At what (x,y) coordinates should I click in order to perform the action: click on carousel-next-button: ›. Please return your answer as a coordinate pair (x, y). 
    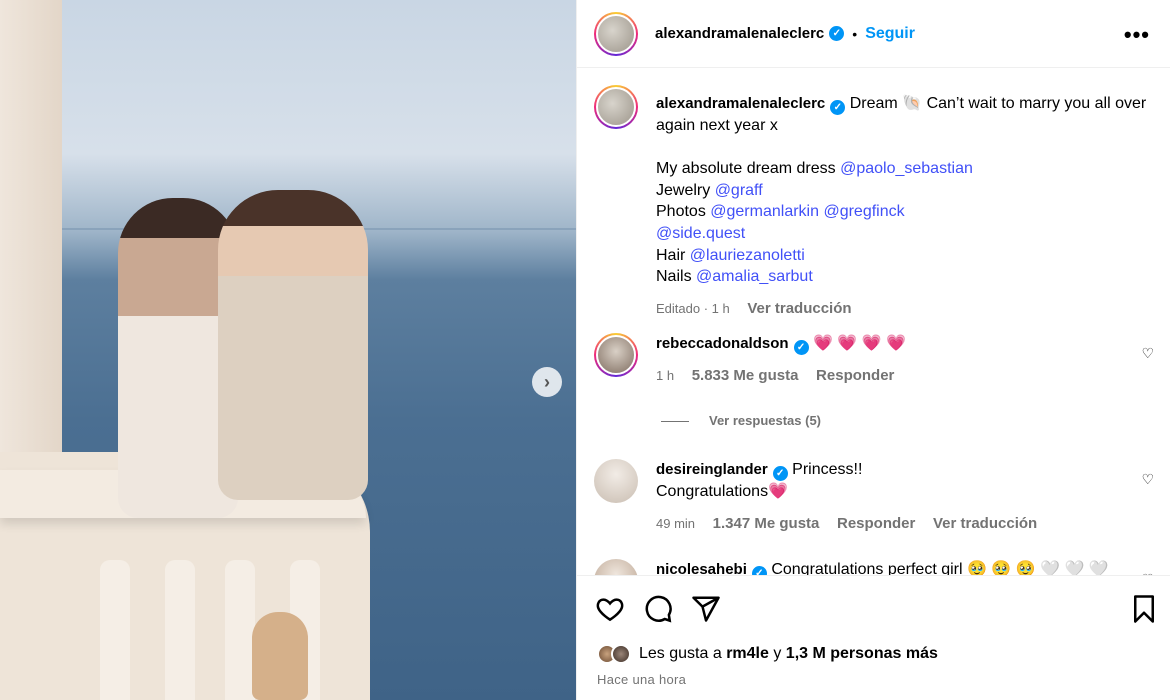
    Looking at the image, I should click on (547, 382).